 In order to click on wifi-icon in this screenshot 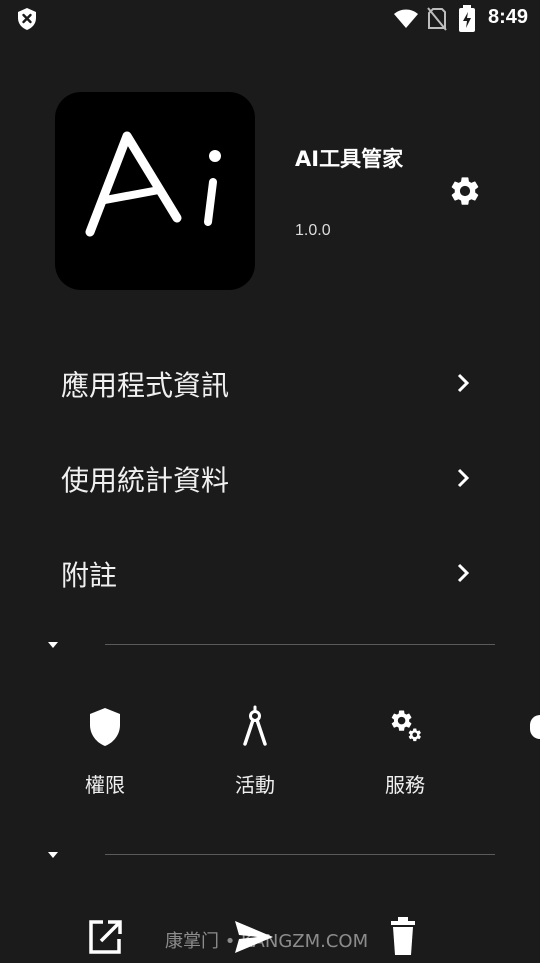, I will do `click(406, 18)`.